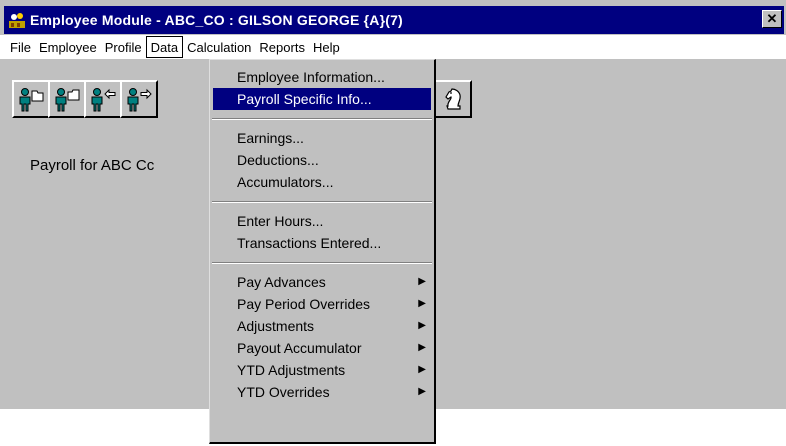  I want to click on menu-employee: Employee, so click(68, 47).